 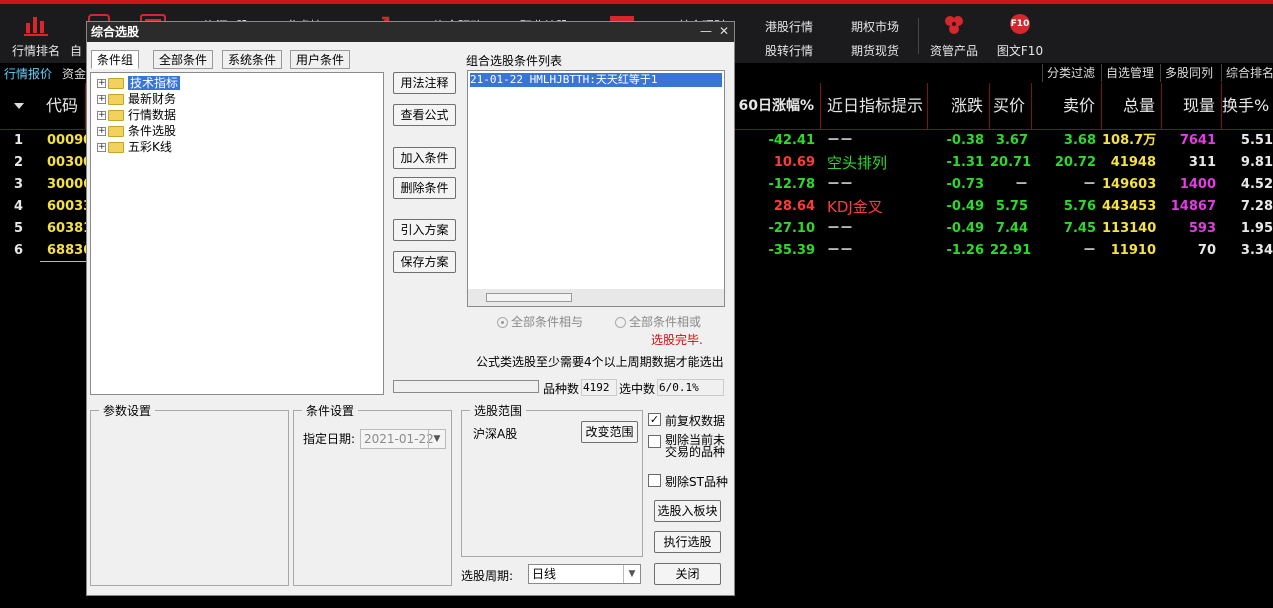 I want to click on date-picker: 2021-01-22 ▼, so click(x=403, y=439).